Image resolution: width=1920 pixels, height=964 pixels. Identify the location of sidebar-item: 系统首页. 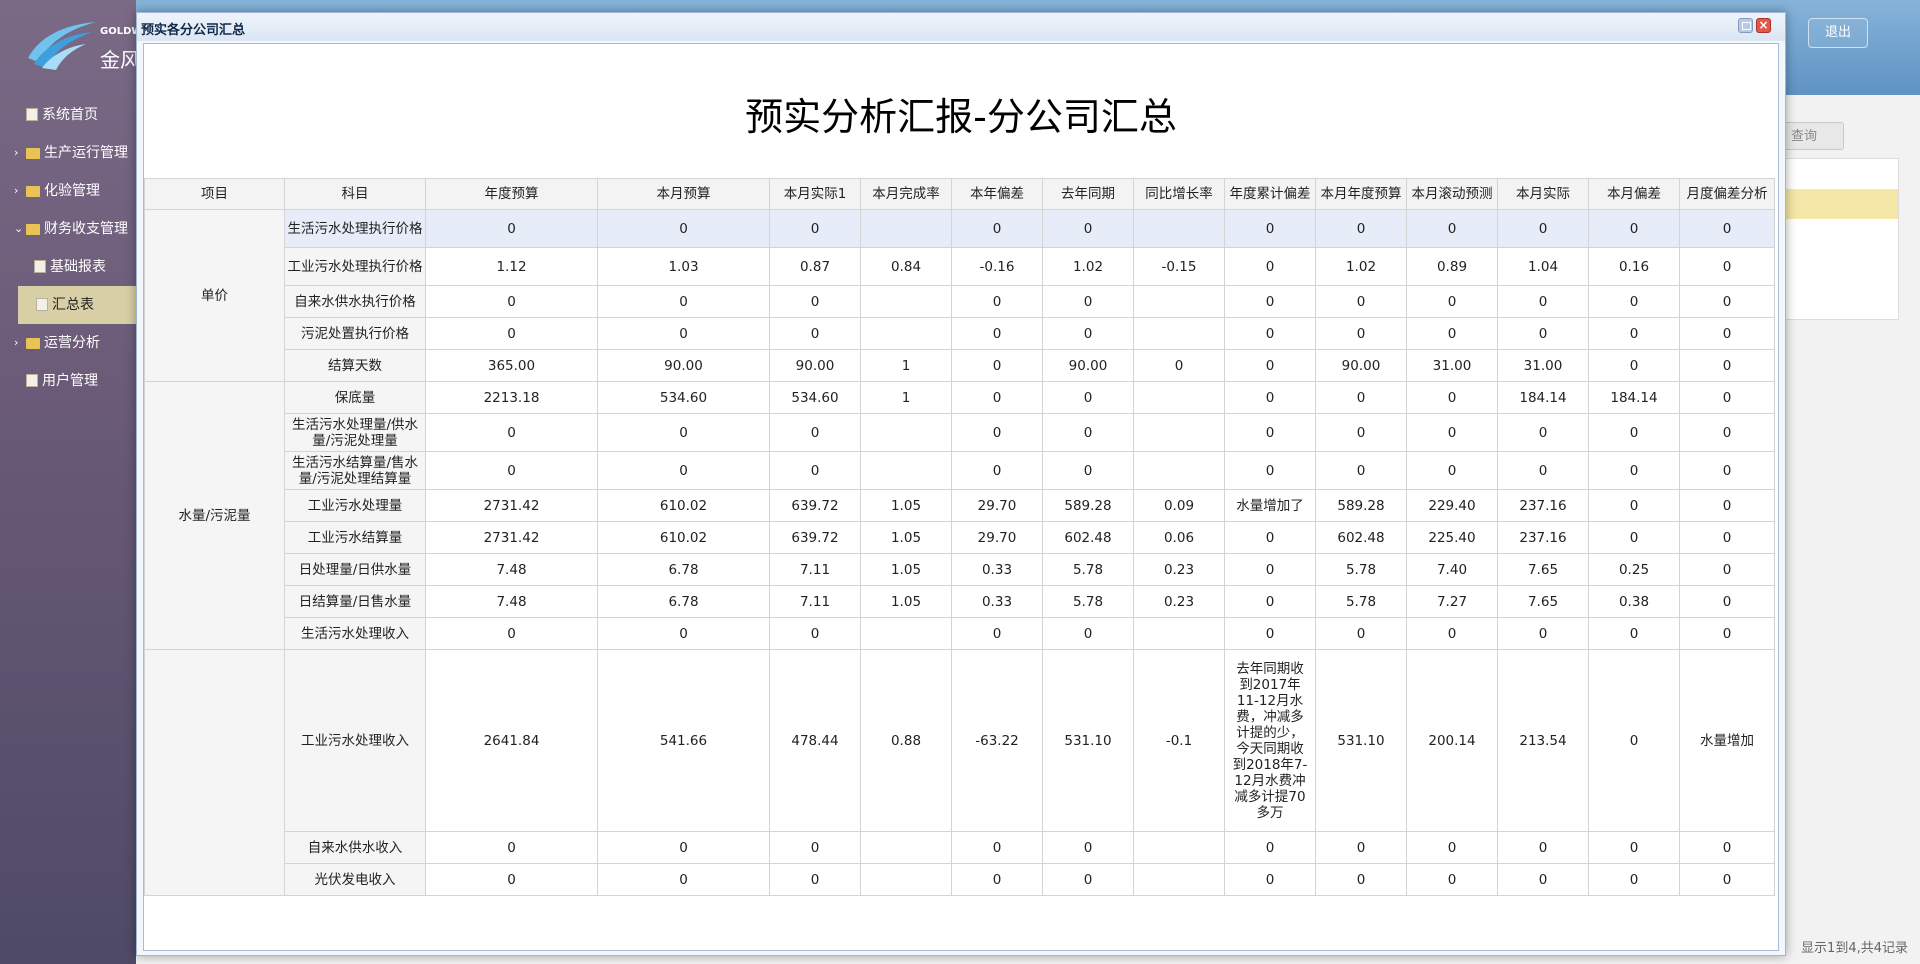
(68, 115).